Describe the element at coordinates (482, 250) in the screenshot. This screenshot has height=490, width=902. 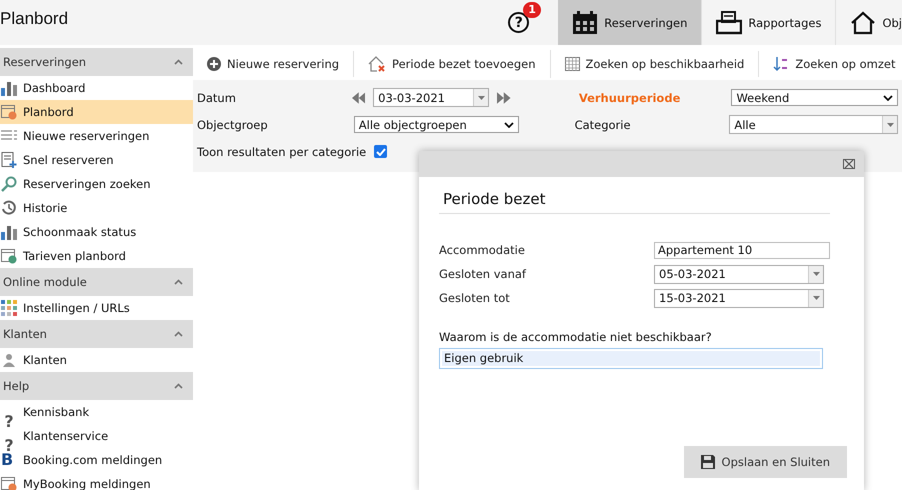
I see `field-label: Accommodatie` at that location.